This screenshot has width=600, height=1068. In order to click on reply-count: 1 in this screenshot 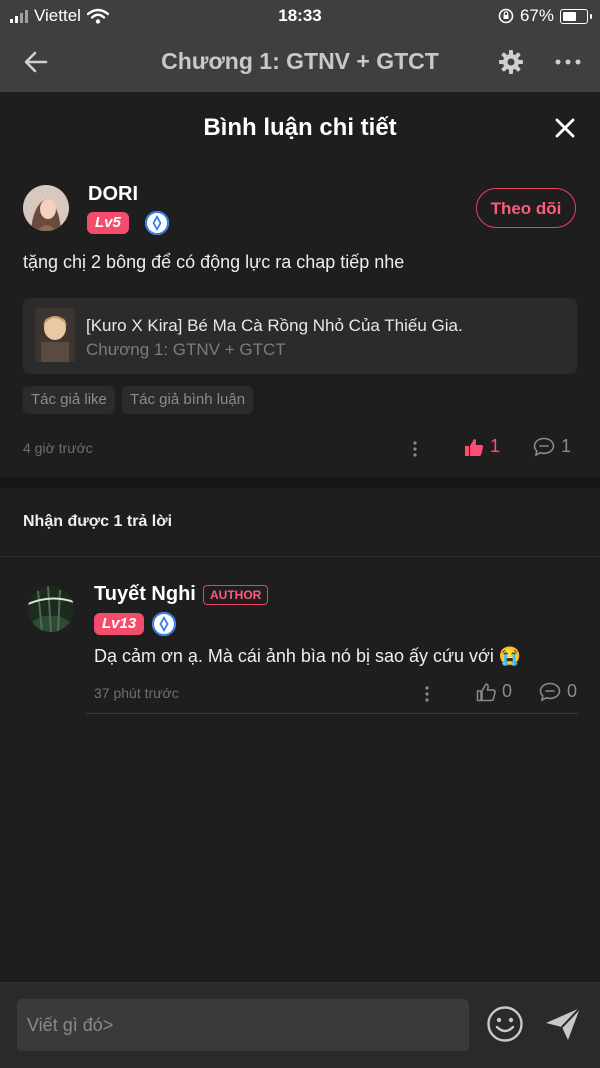, I will do `click(566, 446)`.